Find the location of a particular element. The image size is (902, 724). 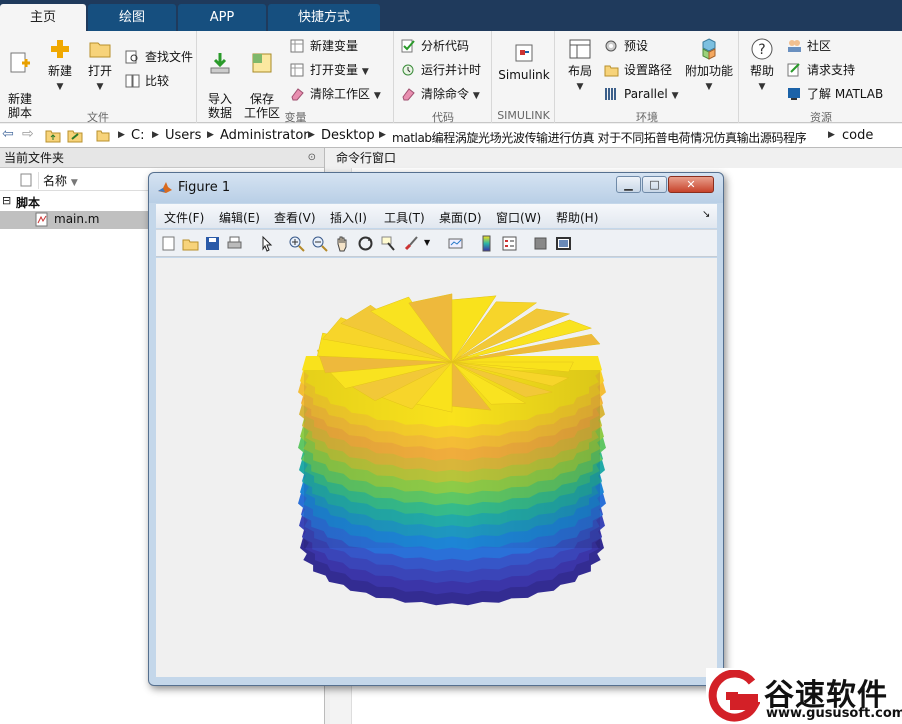

menu-window: 窗口(W) is located at coordinates (518, 217).